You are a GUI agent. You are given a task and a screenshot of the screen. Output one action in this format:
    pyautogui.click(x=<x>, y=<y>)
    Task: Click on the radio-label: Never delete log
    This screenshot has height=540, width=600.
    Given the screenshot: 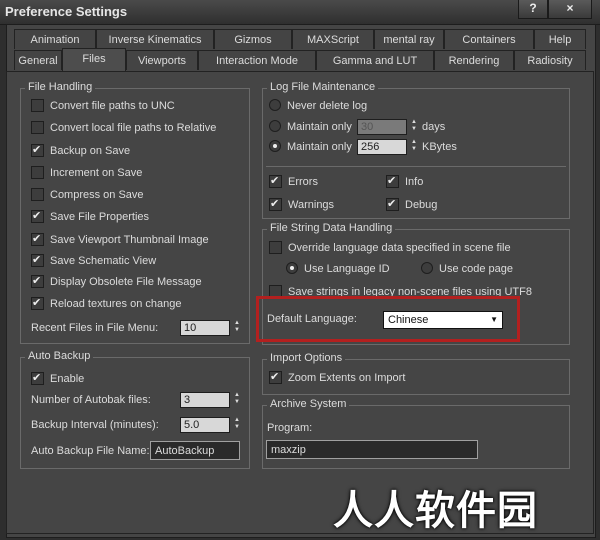 What is the action you would take?
    pyautogui.click(x=327, y=106)
    